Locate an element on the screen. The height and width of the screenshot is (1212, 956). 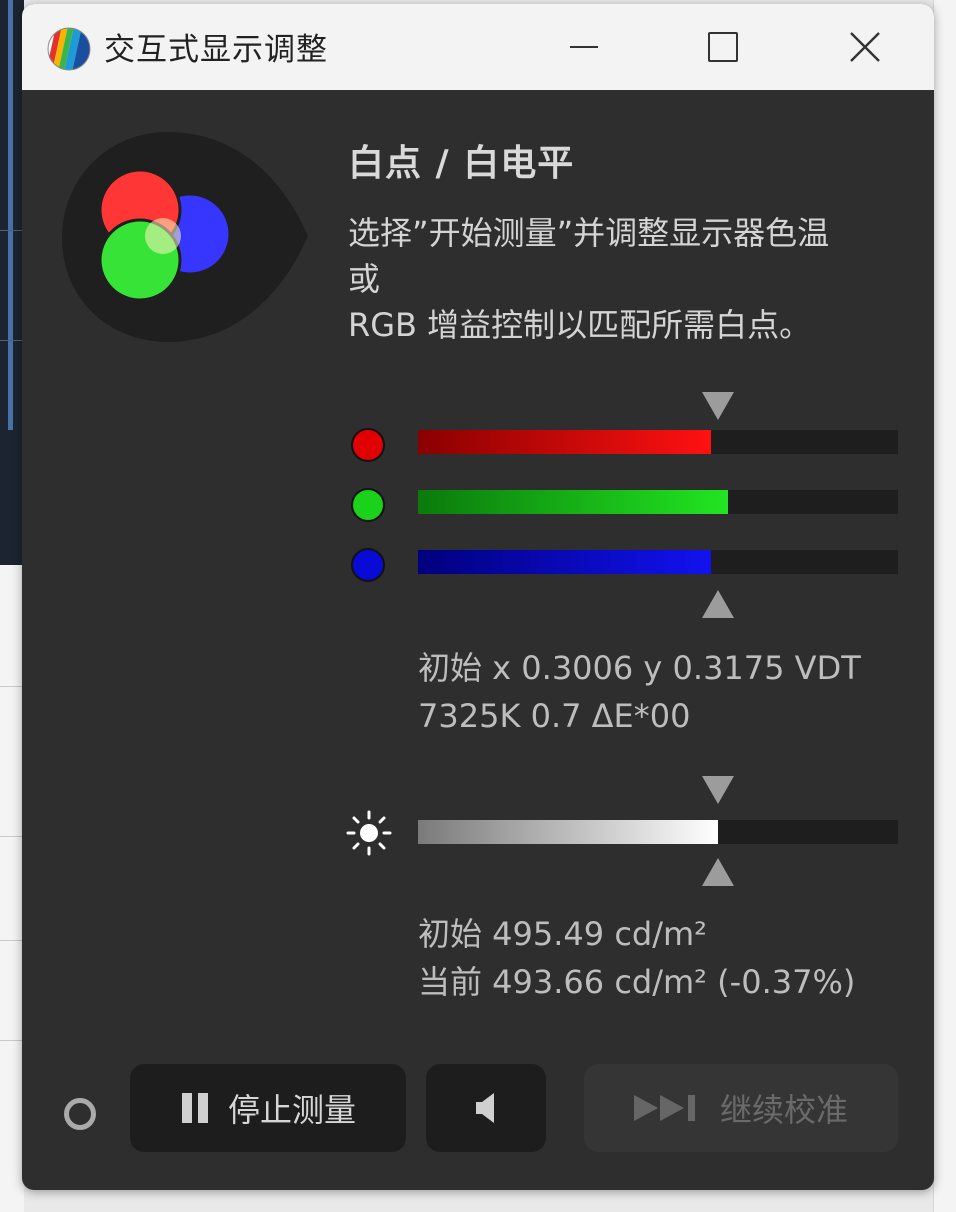
maximize-icon is located at coordinates (723, 47).